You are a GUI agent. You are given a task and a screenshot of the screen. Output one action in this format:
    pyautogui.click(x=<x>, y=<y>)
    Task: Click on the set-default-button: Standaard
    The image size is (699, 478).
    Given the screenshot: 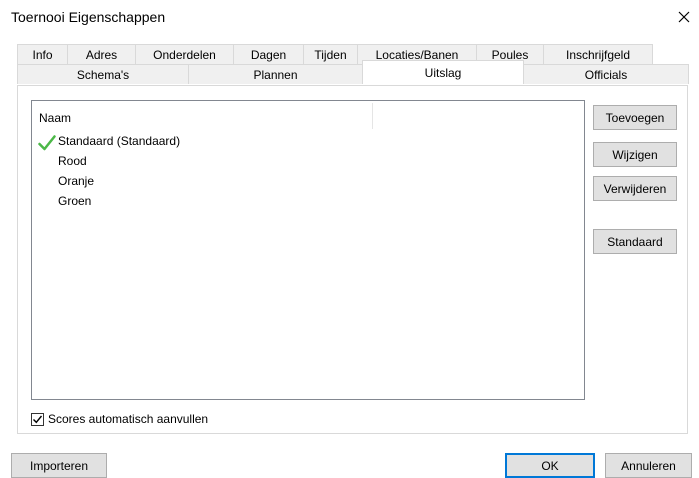 What is the action you would take?
    pyautogui.click(x=635, y=241)
    